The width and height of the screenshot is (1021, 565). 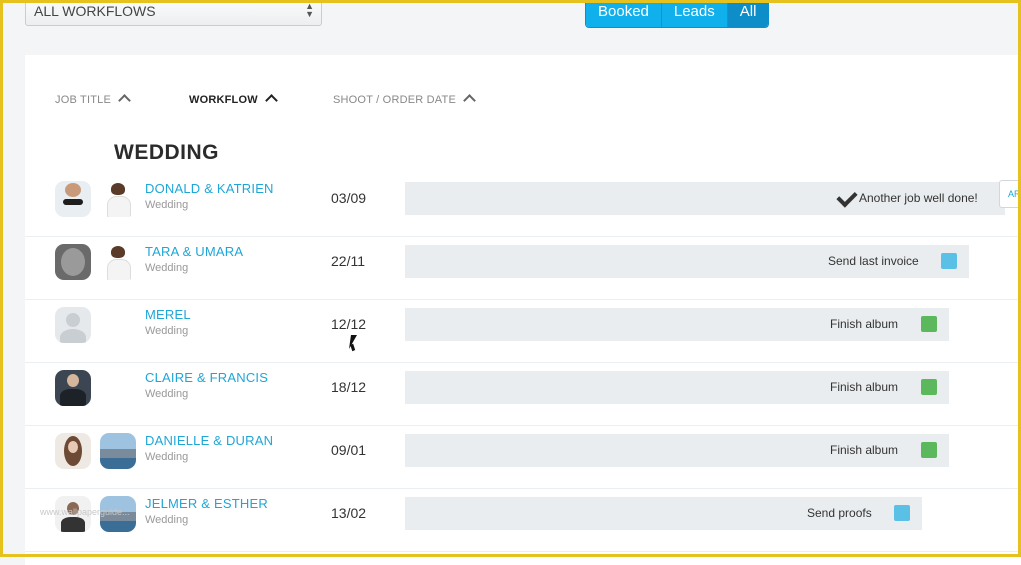 I want to click on job-name-link: JELMER & ESTHER, so click(x=206, y=503).